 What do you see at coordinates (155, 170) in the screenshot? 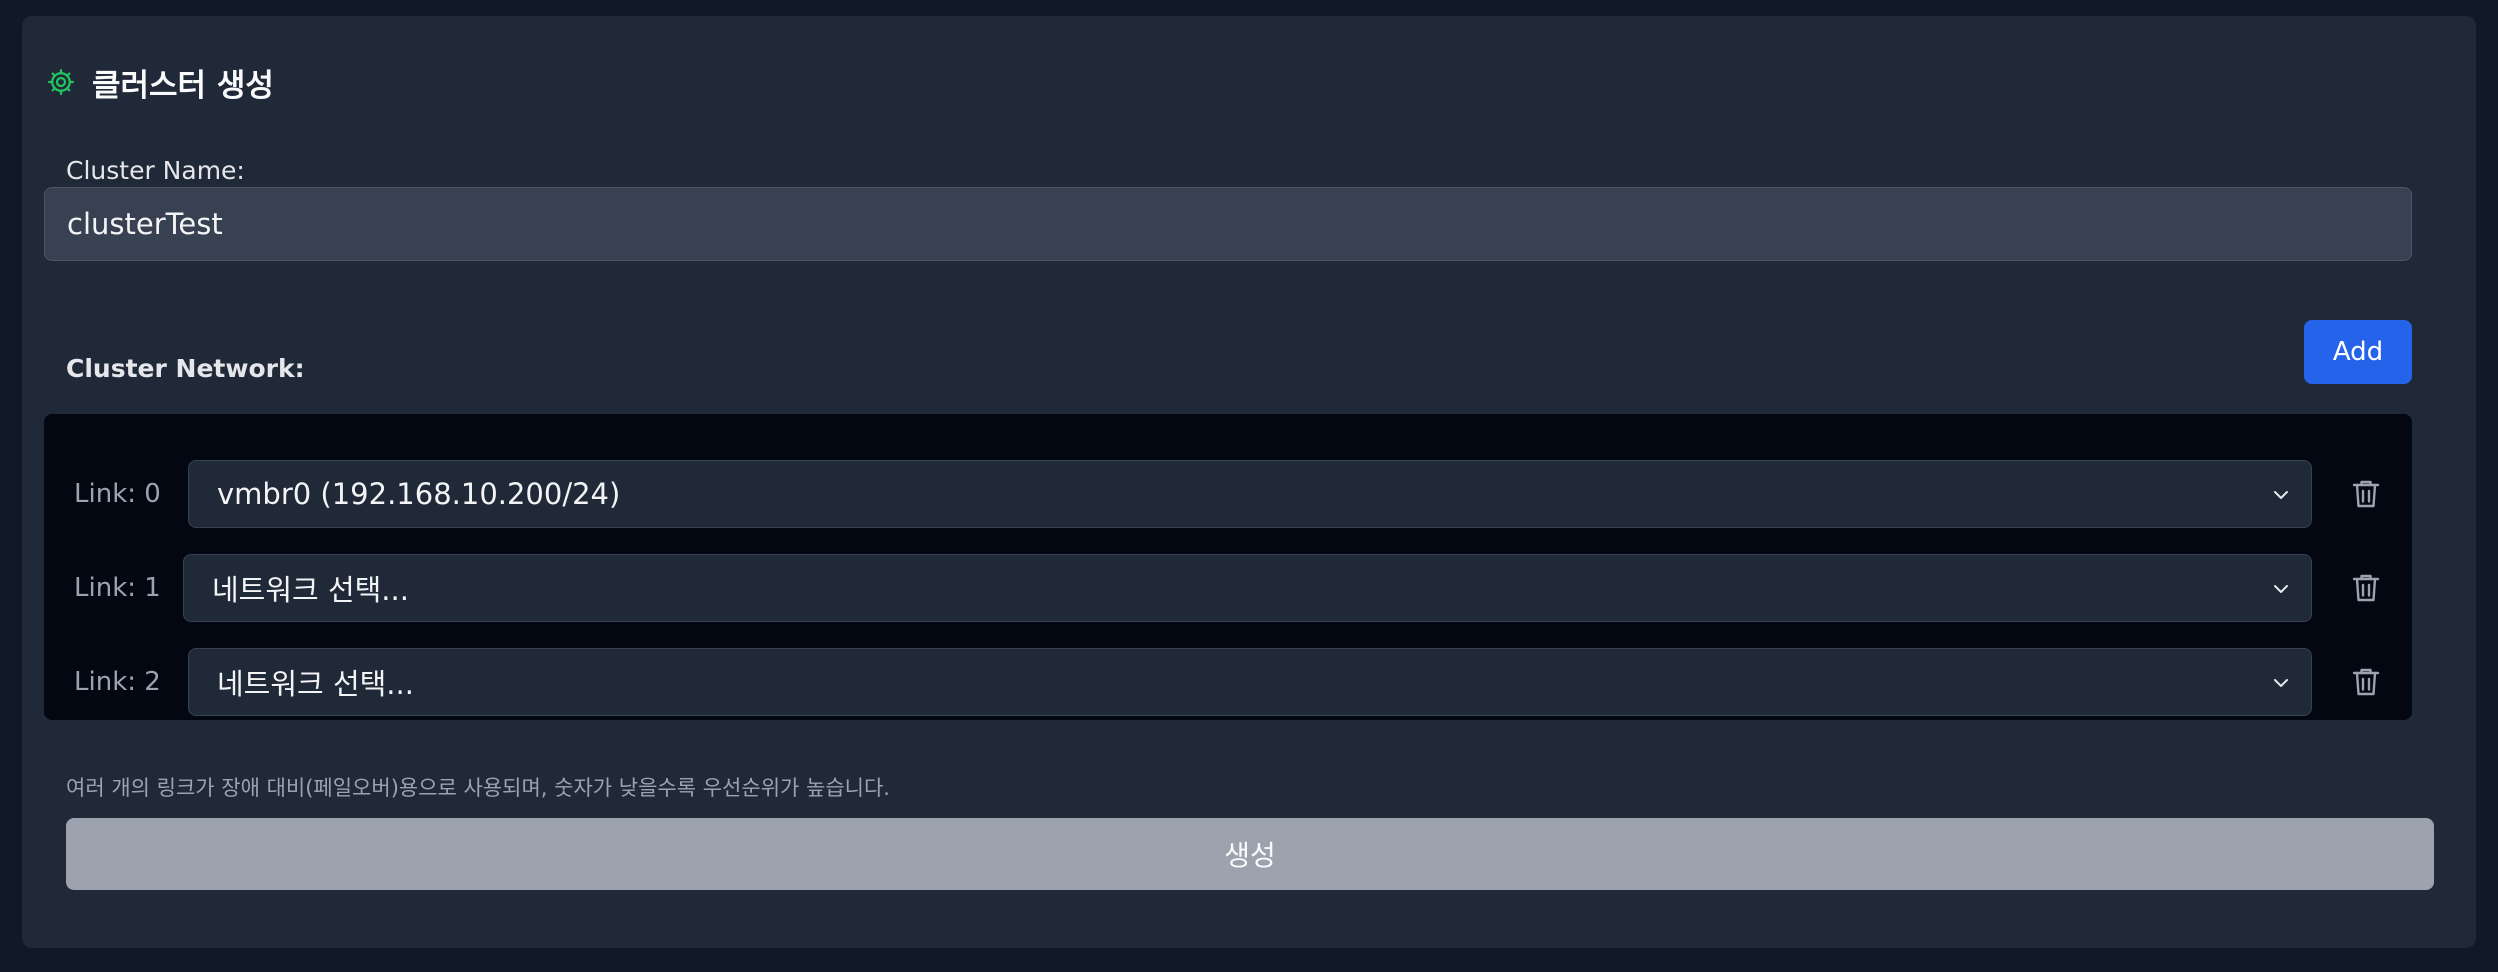
I see `cluster-name-label: Cluster Name:` at bounding box center [155, 170].